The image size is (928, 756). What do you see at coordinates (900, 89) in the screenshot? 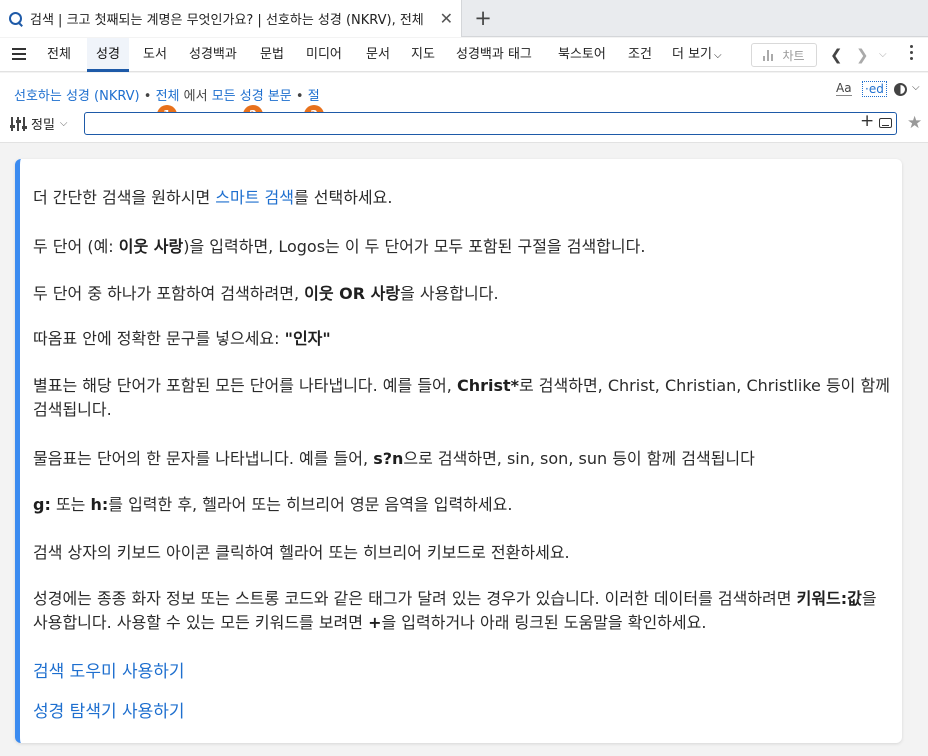
I see `display-mode-icon` at bounding box center [900, 89].